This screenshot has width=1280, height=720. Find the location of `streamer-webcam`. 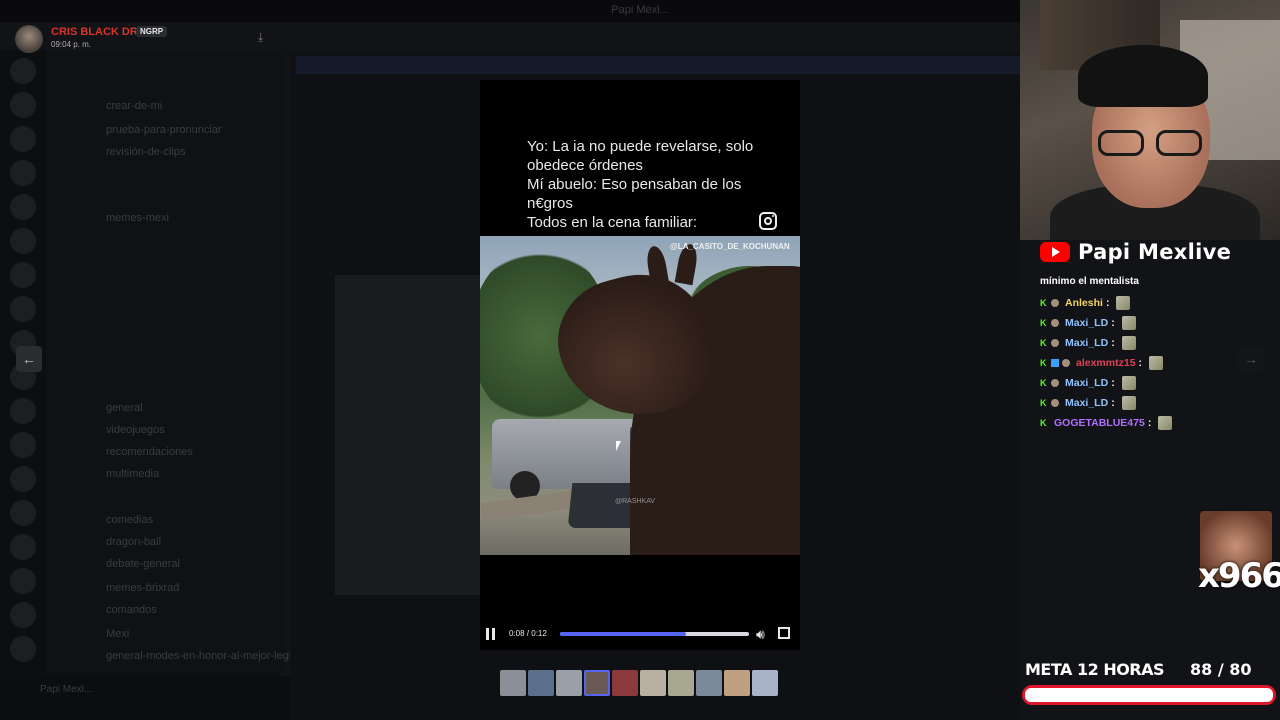

streamer-webcam is located at coordinates (1150, 120).